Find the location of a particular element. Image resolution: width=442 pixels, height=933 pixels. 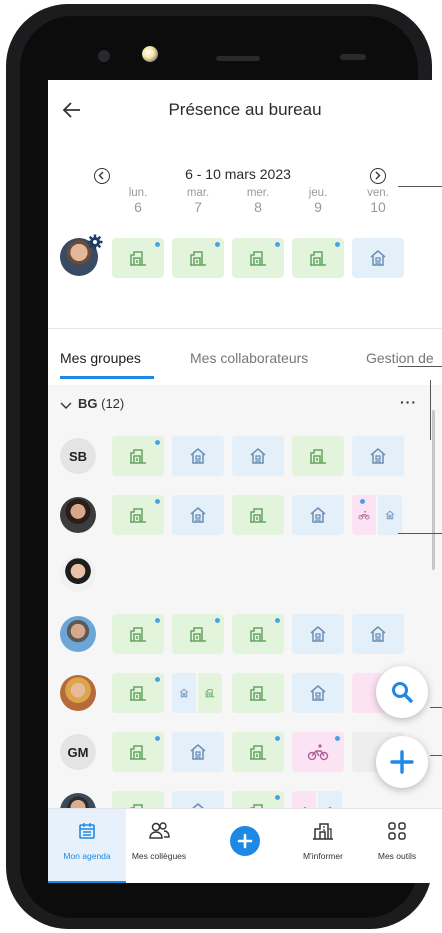

nav-m-informer: M'informer is located at coordinates (323, 846).